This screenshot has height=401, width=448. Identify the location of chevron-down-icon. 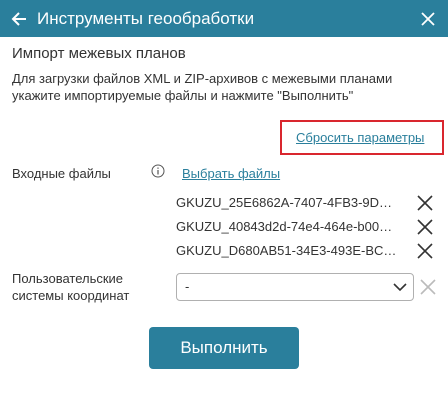
(400, 287).